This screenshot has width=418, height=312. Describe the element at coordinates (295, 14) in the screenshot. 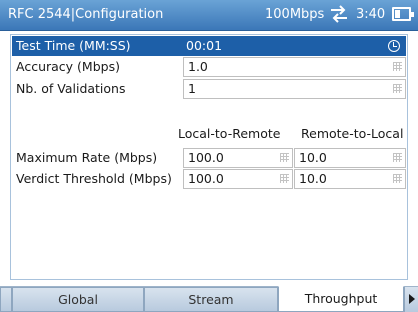

I see `link-speed: 100Mbps` at that location.